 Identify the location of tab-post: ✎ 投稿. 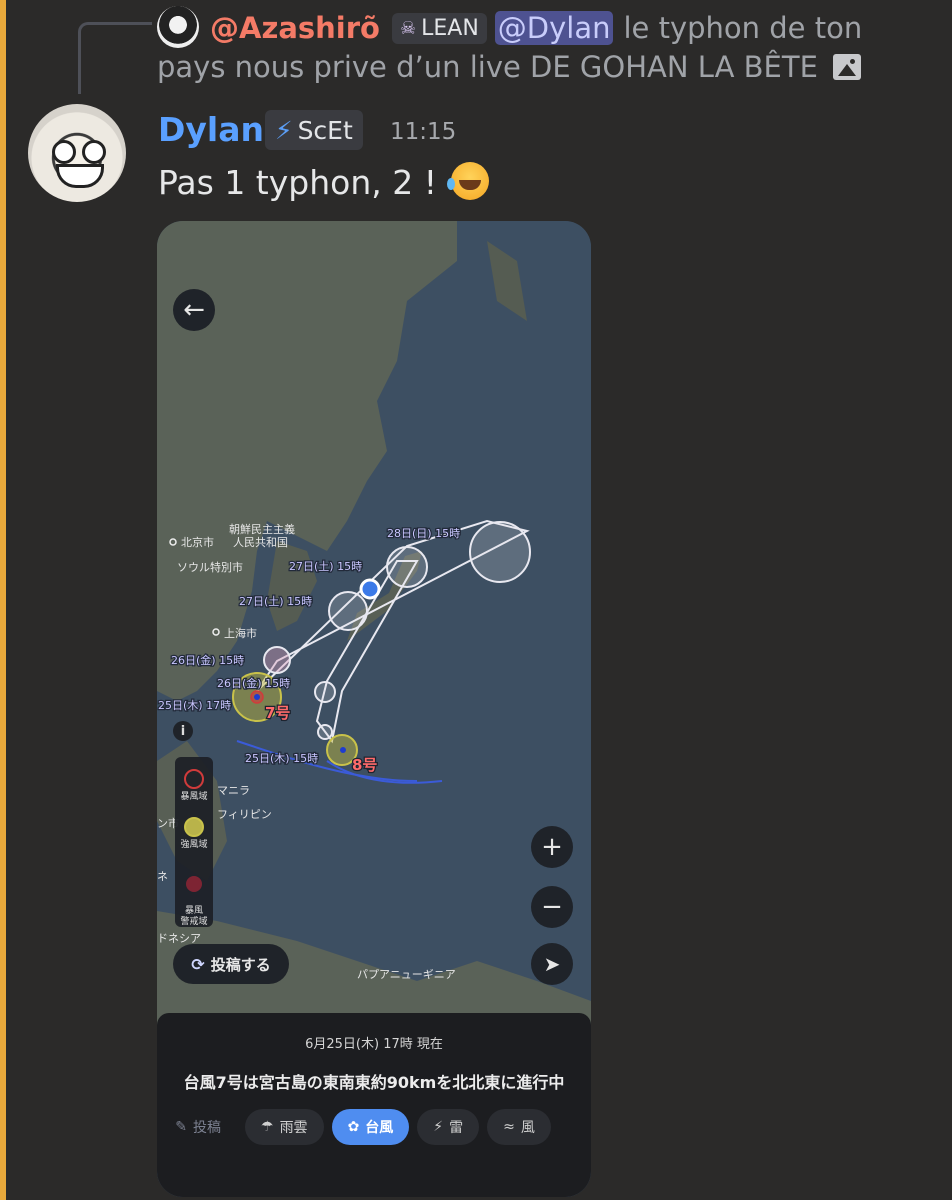
(197, 1127).